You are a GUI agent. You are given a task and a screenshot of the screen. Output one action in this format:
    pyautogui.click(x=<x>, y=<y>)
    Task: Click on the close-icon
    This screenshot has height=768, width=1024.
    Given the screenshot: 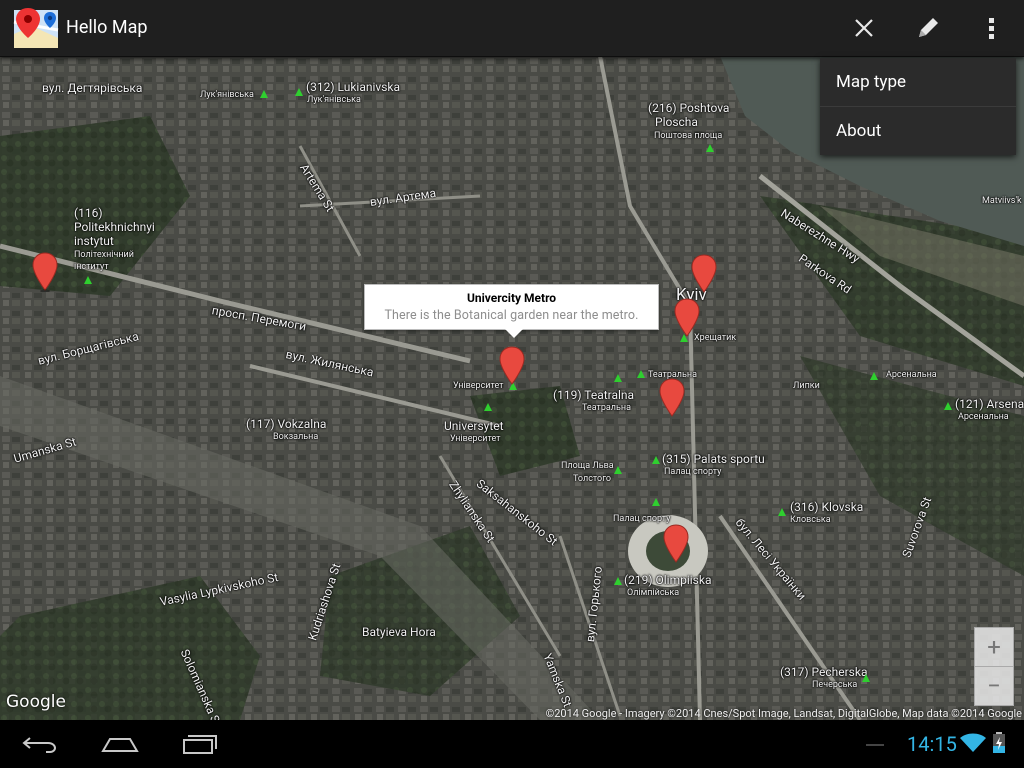 What is the action you would take?
    pyautogui.click(x=864, y=28)
    